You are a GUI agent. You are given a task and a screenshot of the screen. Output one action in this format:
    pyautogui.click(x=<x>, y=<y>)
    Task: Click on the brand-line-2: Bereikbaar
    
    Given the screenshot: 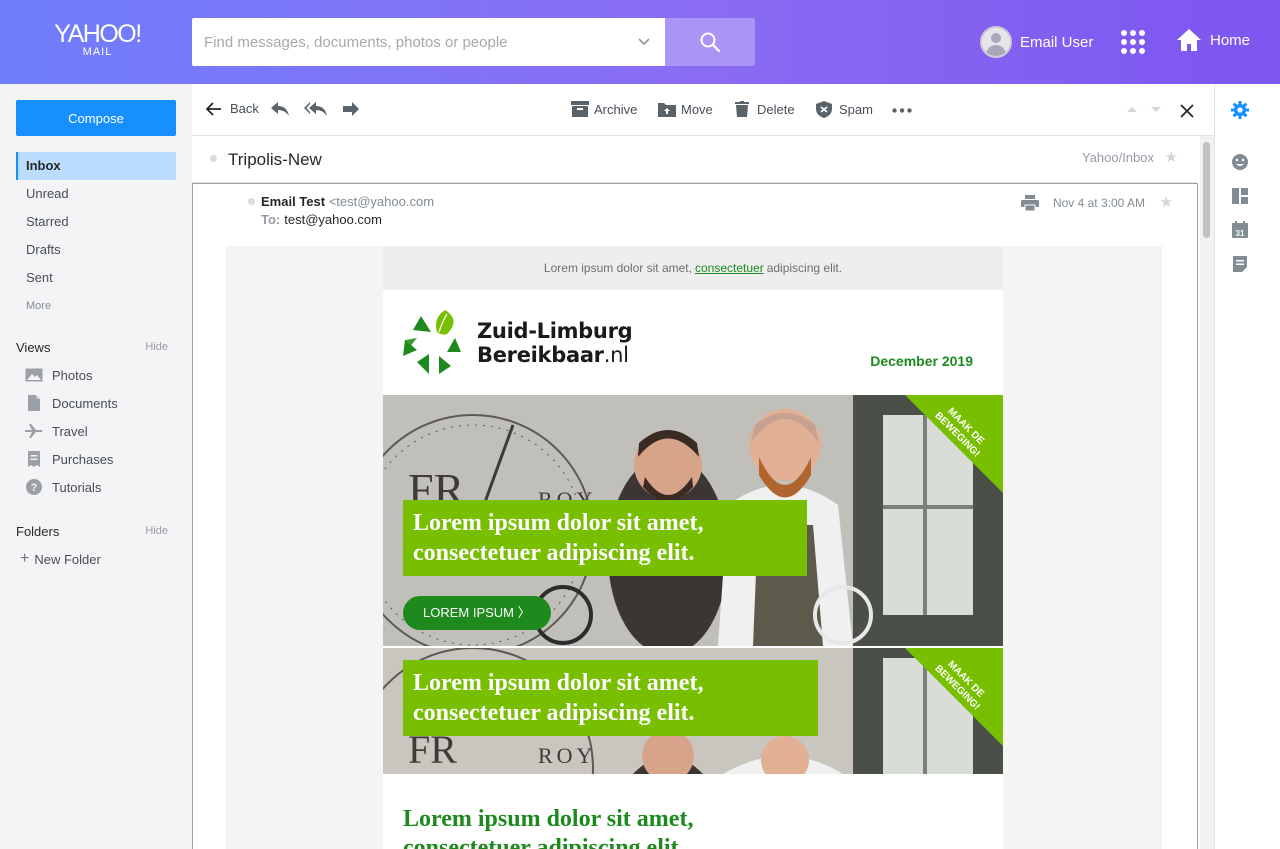 What is the action you would take?
    pyautogui.click(x=540, y=355)
    